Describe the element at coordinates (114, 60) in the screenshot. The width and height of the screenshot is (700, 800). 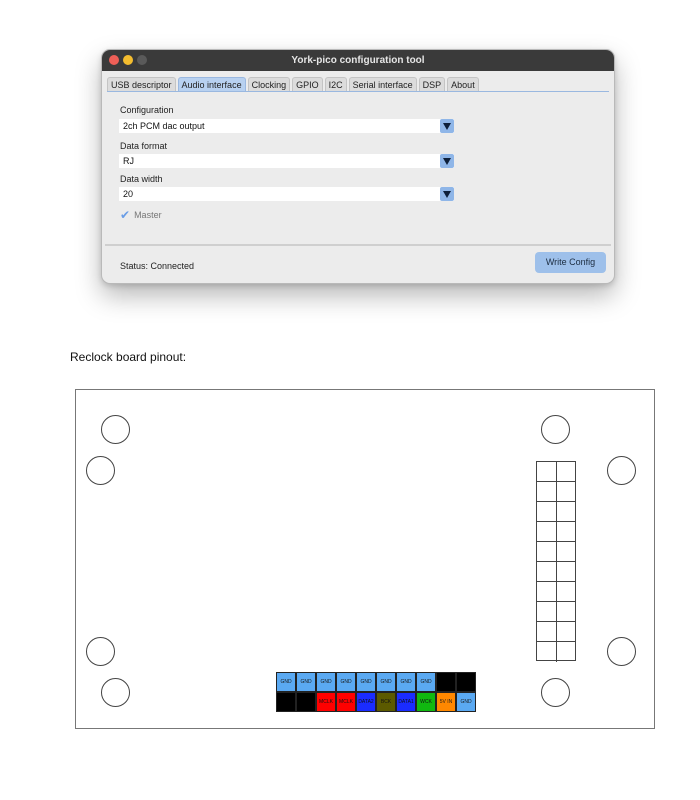
I see `close-window-button` at that location.